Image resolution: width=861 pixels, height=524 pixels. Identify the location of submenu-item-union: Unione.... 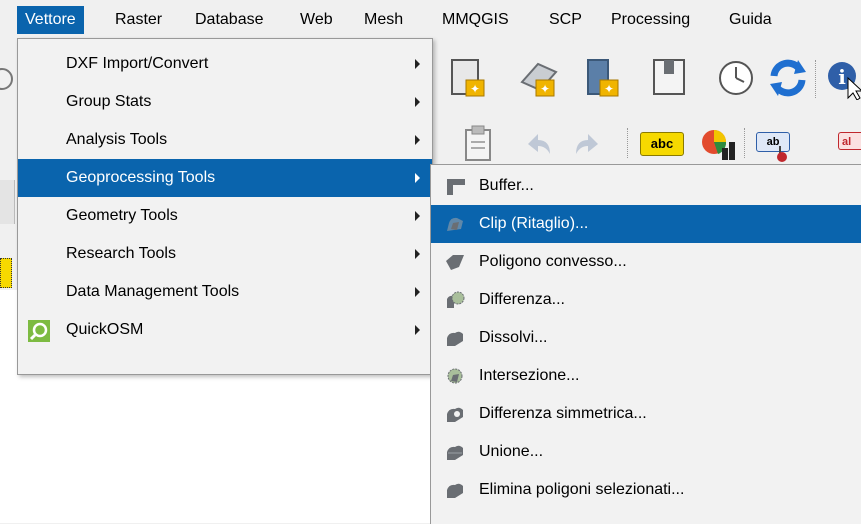
(646, 452).